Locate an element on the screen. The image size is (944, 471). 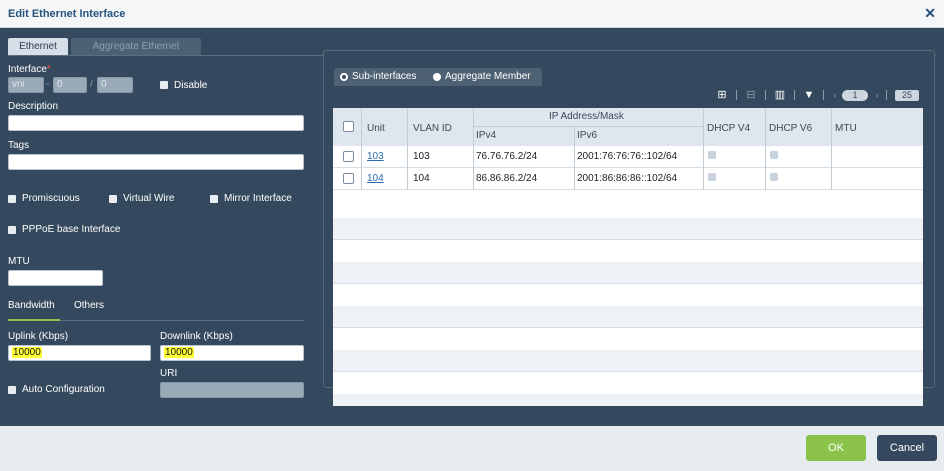
columns-icon: ▥ is located at coordinates (780, 95).